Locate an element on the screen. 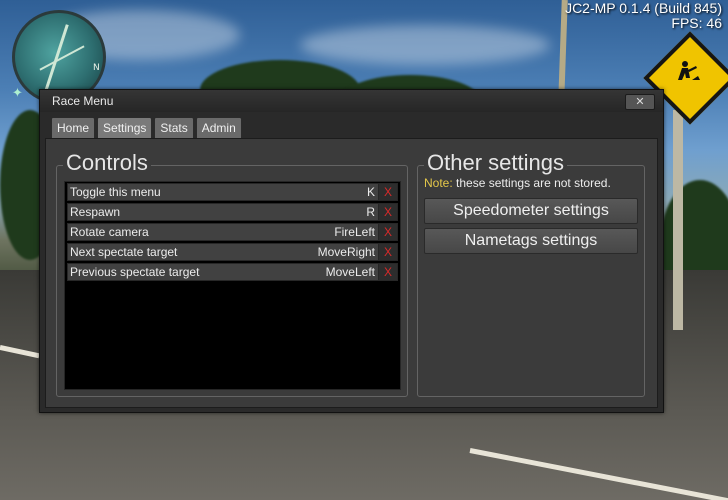 The width and height of the screenshot is (728, 500). control-key: FireLeft is located at coordinates (354, 232).